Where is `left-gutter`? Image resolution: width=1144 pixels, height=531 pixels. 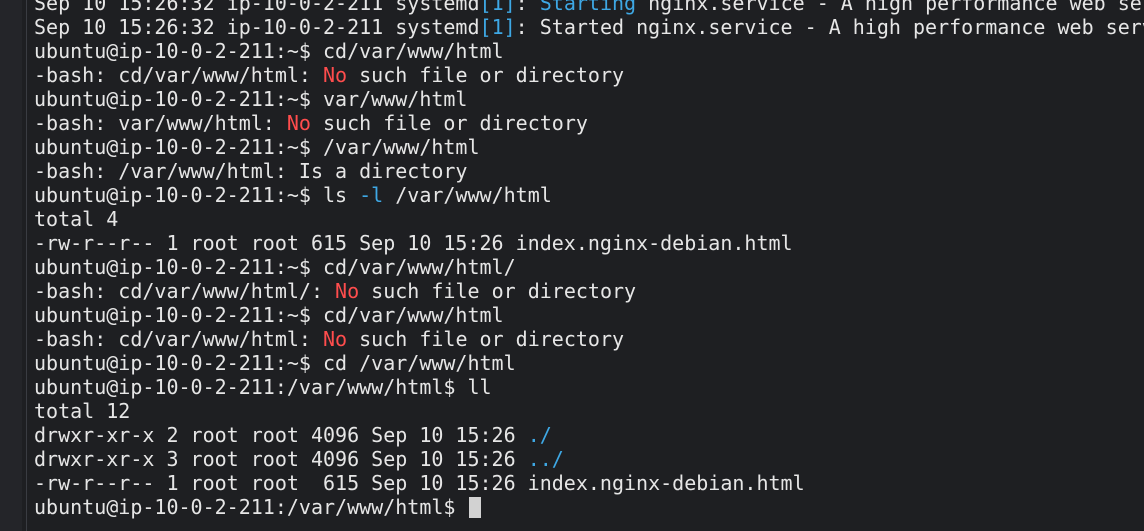 left-gutter is located at coordinates (11, 265).